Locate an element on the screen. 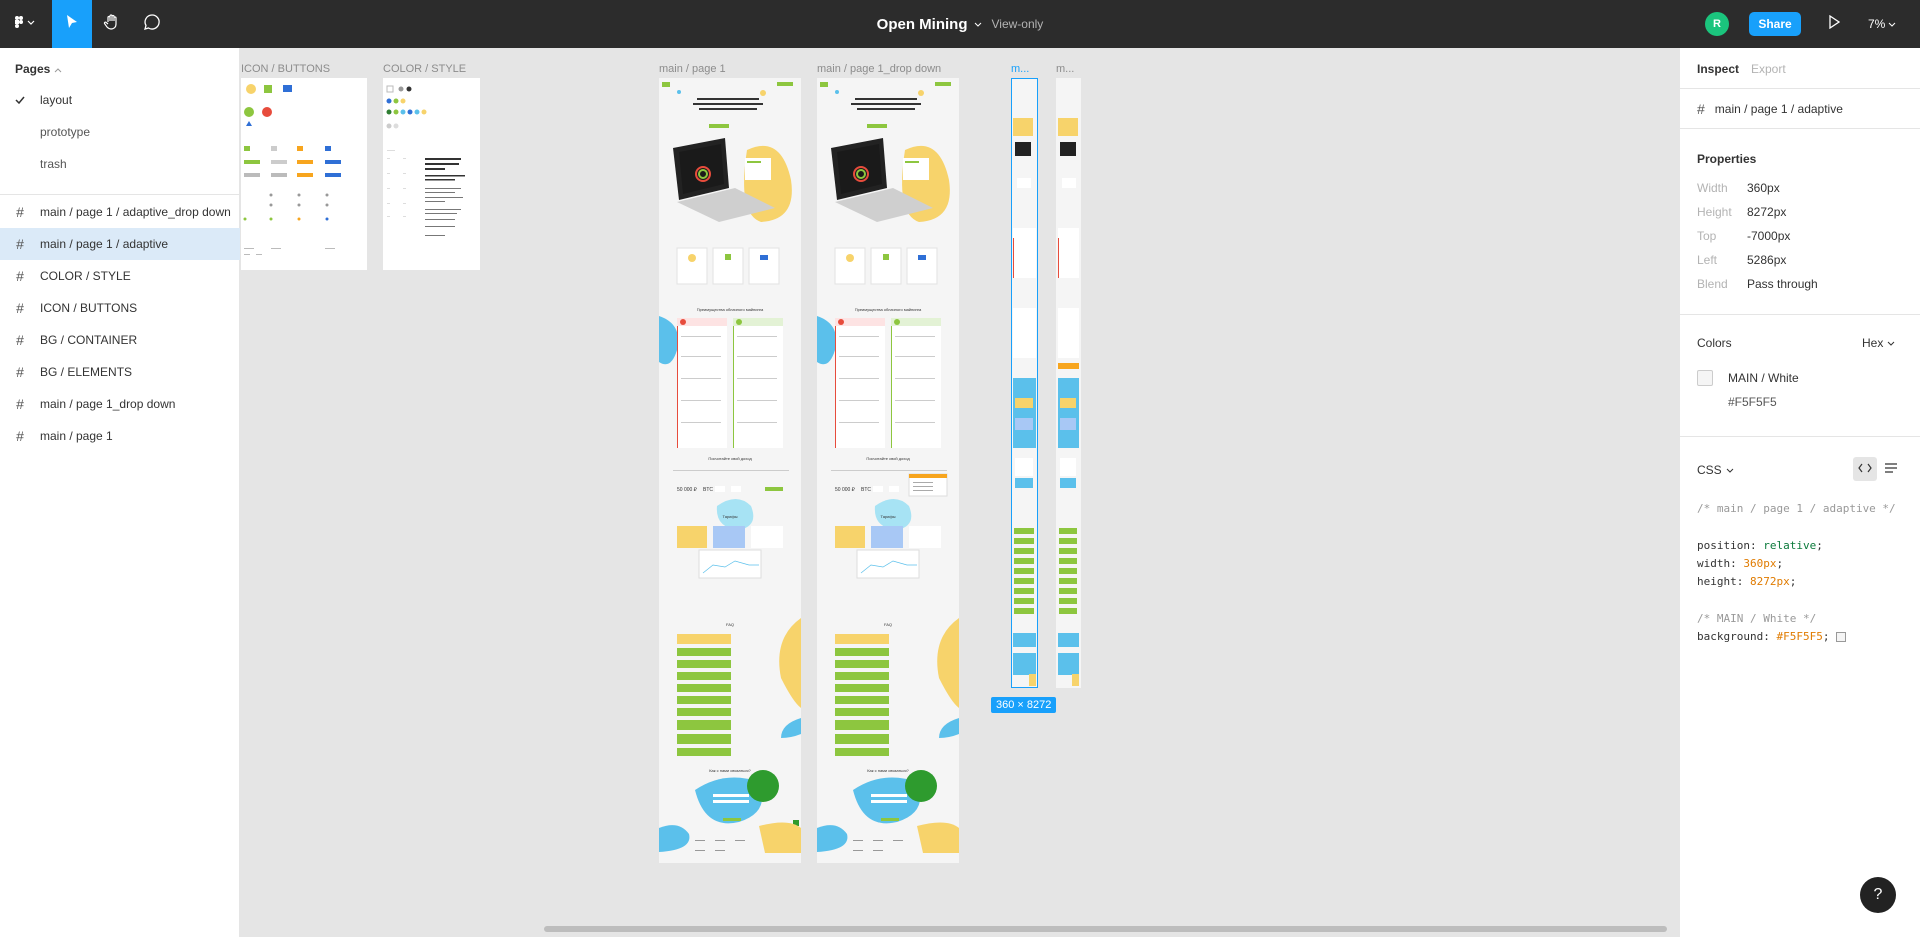 The width and height of the screenshot is (1920, 937). prop-value: 8272px is located at coordinates (1766, 212).